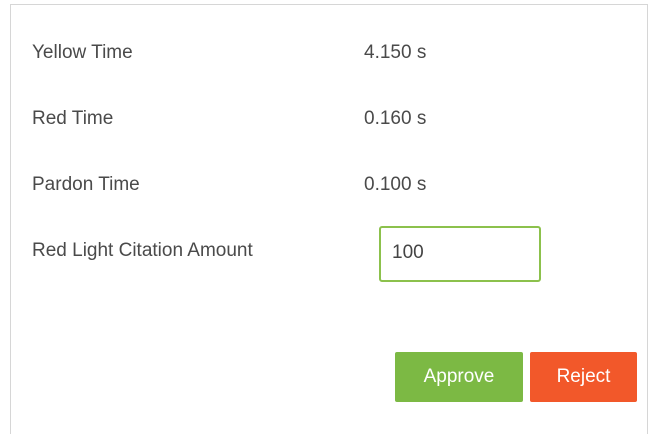 The image size is (652, 434). I want to click on red-time-value: 0.160 s, so click(395, 118).